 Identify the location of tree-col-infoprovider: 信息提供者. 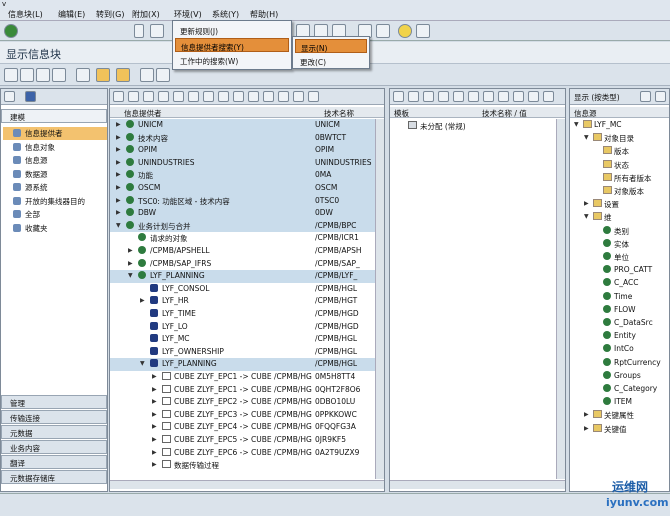
(143, 113).